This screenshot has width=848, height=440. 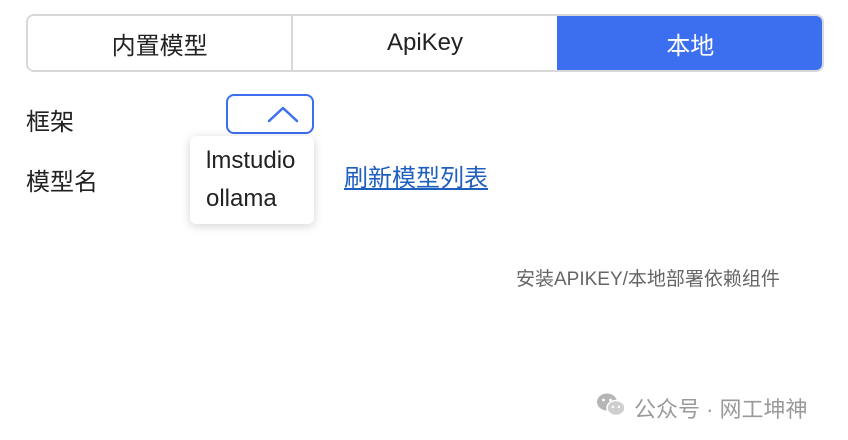 I want to click on framework-label: 框架, so click(x=50, y=122).